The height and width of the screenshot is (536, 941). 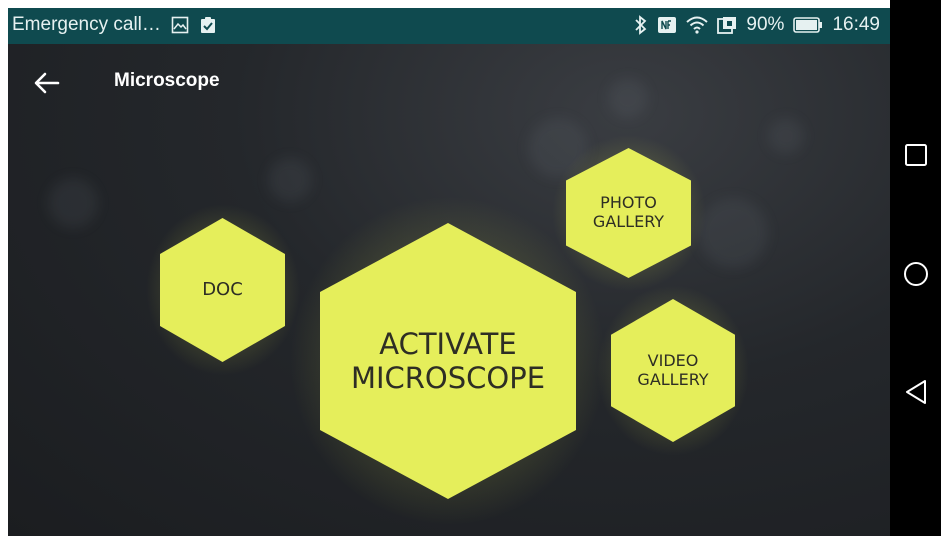 I want to click on navigation-bar, so click(x=915, y=268).